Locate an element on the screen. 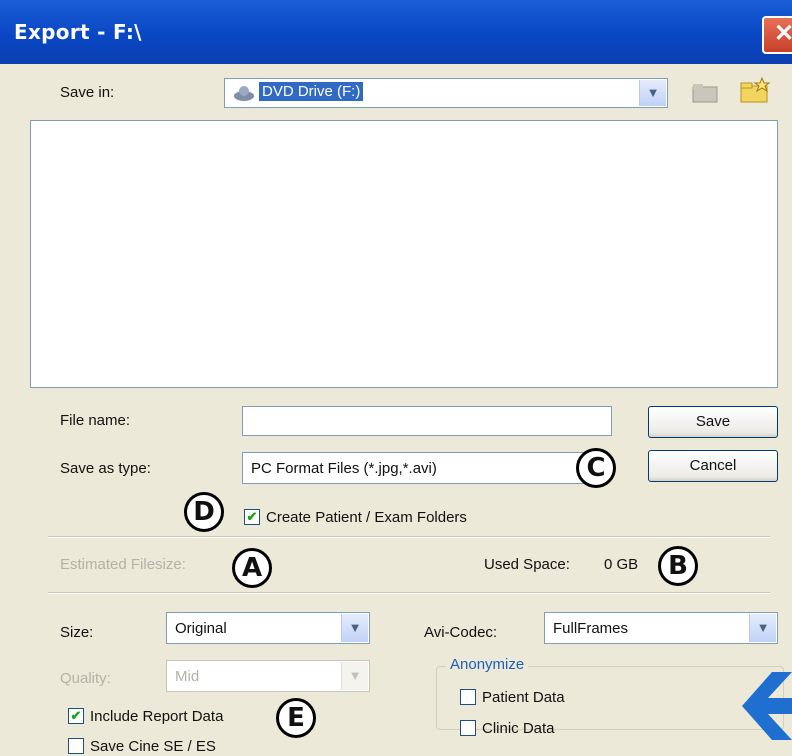 The image size is (792, 756). size-label: Size: is located at coordinates (77, 632).